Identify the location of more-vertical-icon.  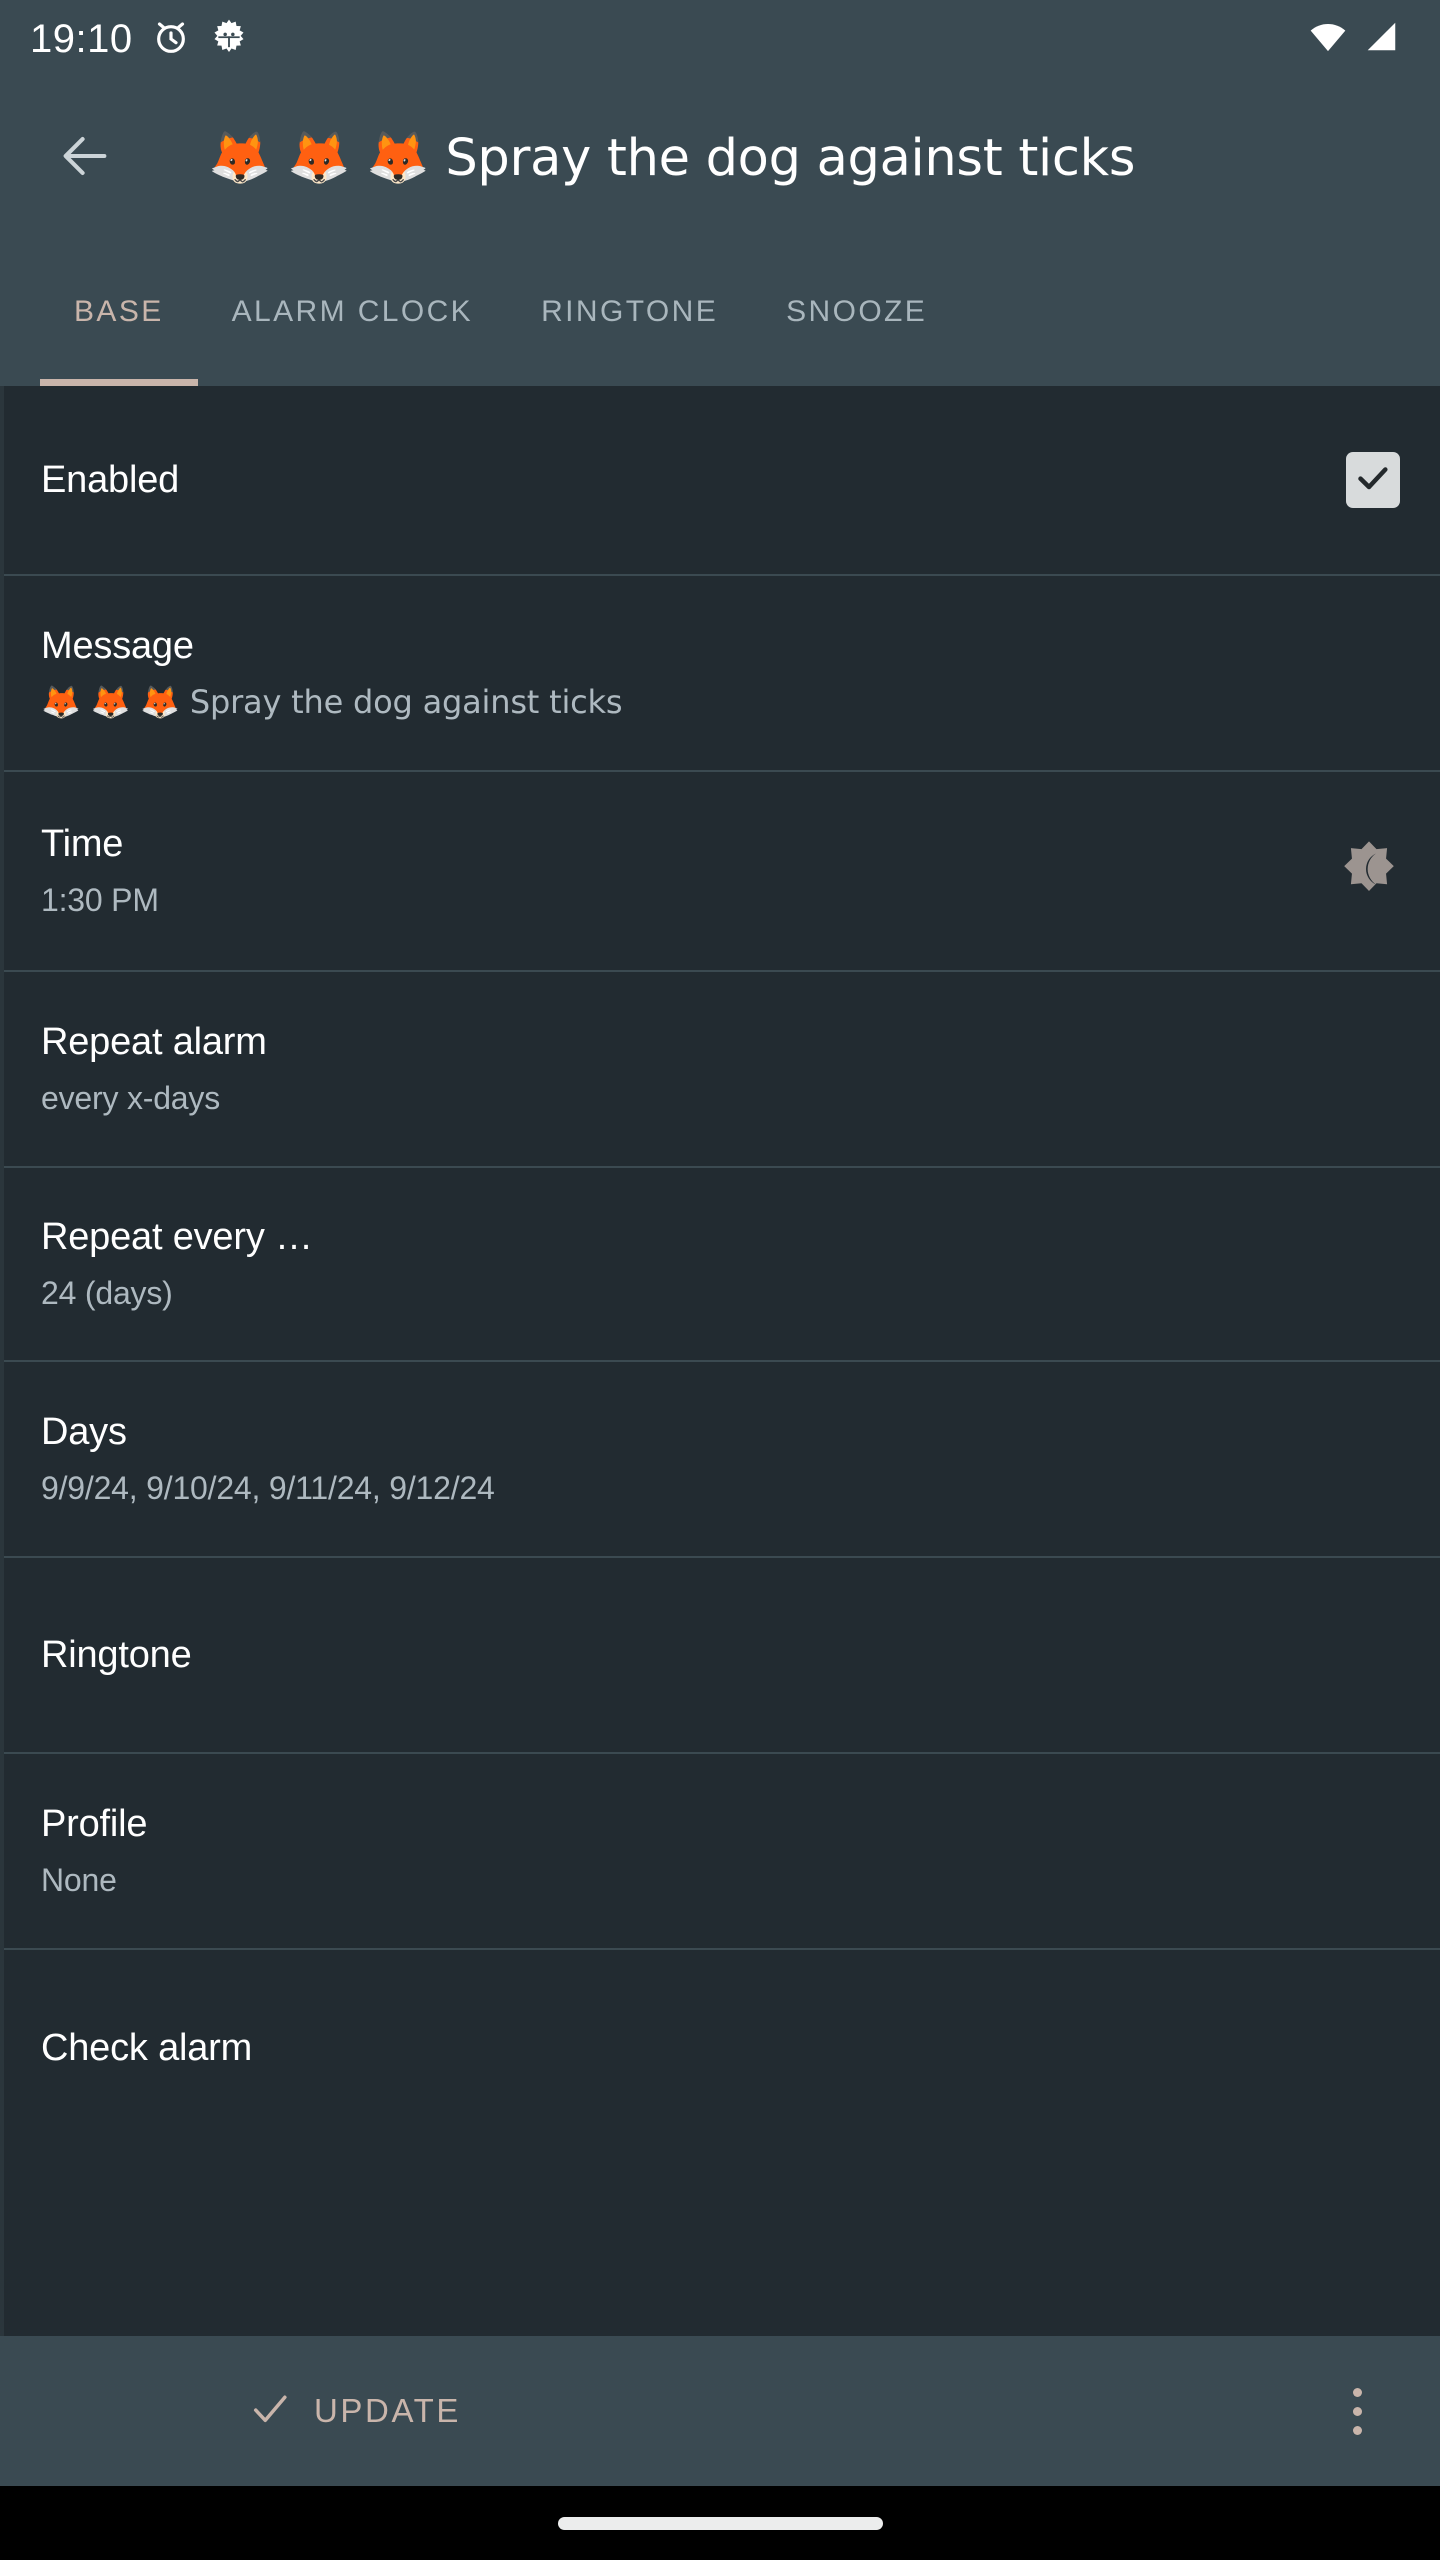
(1357, 2411).